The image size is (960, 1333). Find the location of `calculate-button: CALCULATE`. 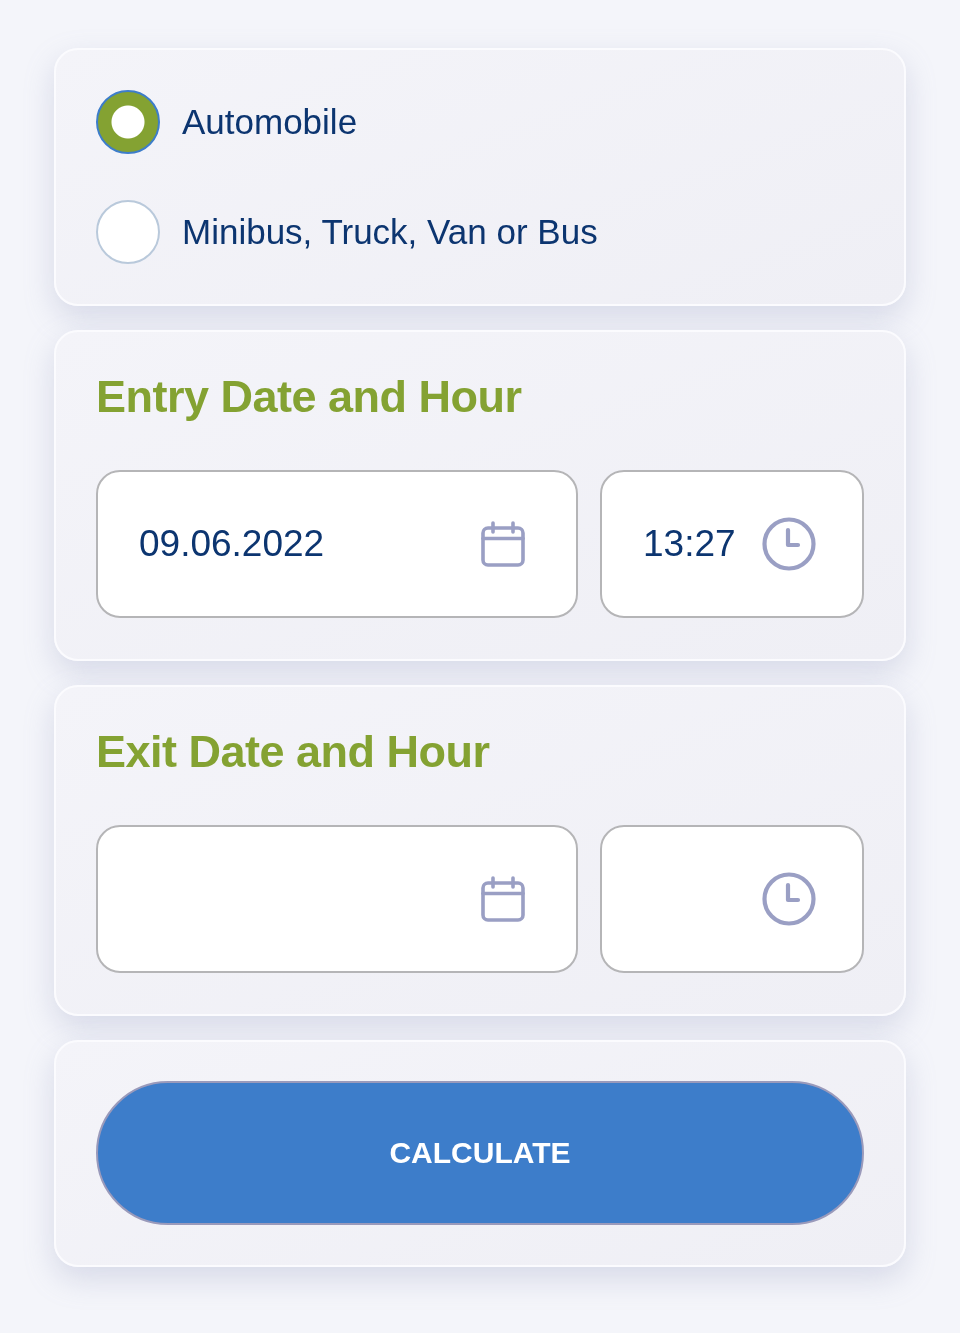

calculate-button: CALCULATE is located at coordinates (480, 1153).